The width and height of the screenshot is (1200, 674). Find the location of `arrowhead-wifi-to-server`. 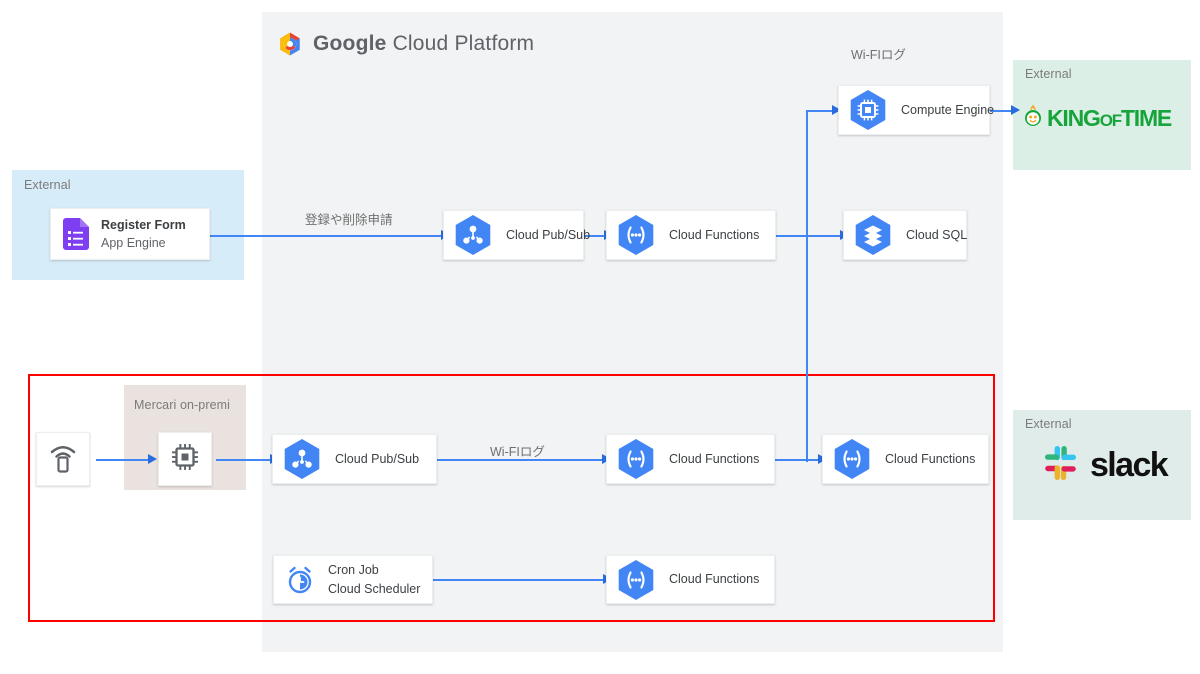

arrowhead-wifi-to-server is located at coordinates (152, 459).